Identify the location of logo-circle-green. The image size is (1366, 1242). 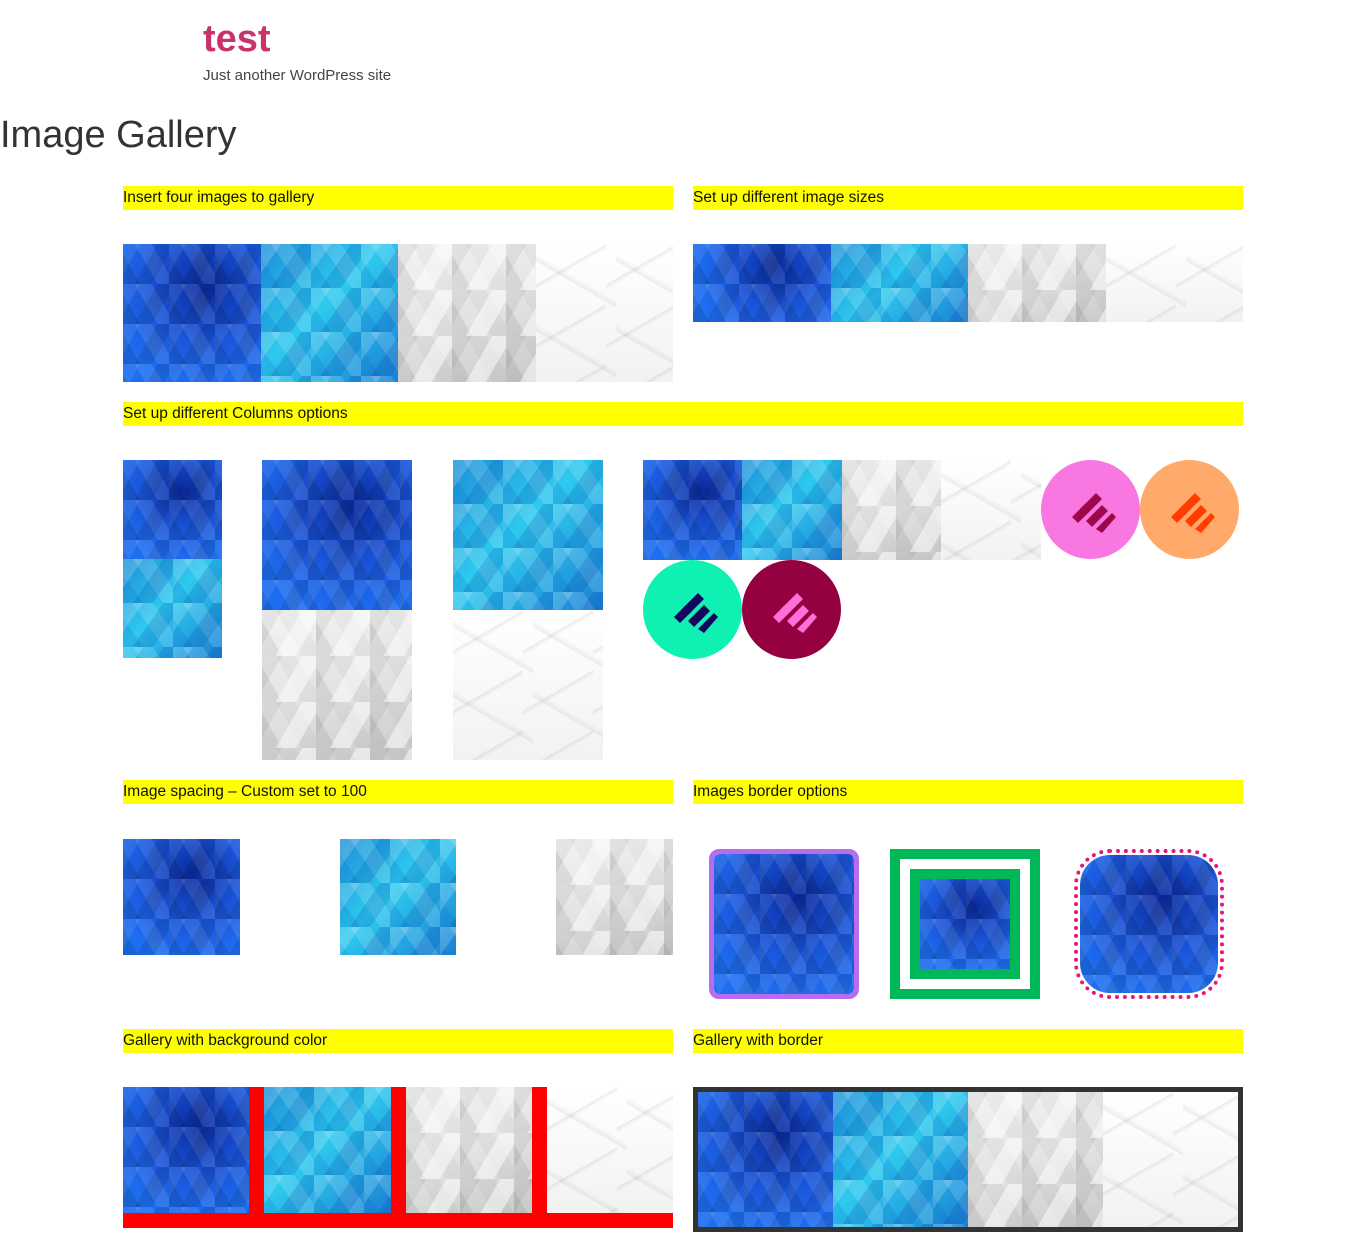
(692, 609).